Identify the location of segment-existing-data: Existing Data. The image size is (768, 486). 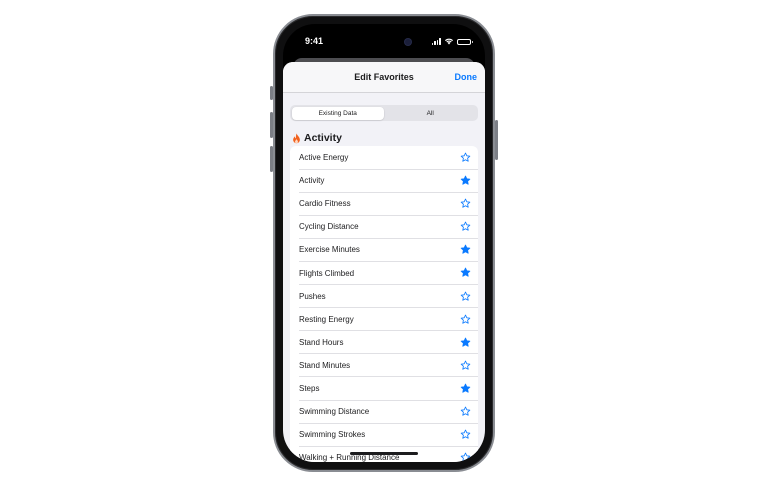
(337, 113).